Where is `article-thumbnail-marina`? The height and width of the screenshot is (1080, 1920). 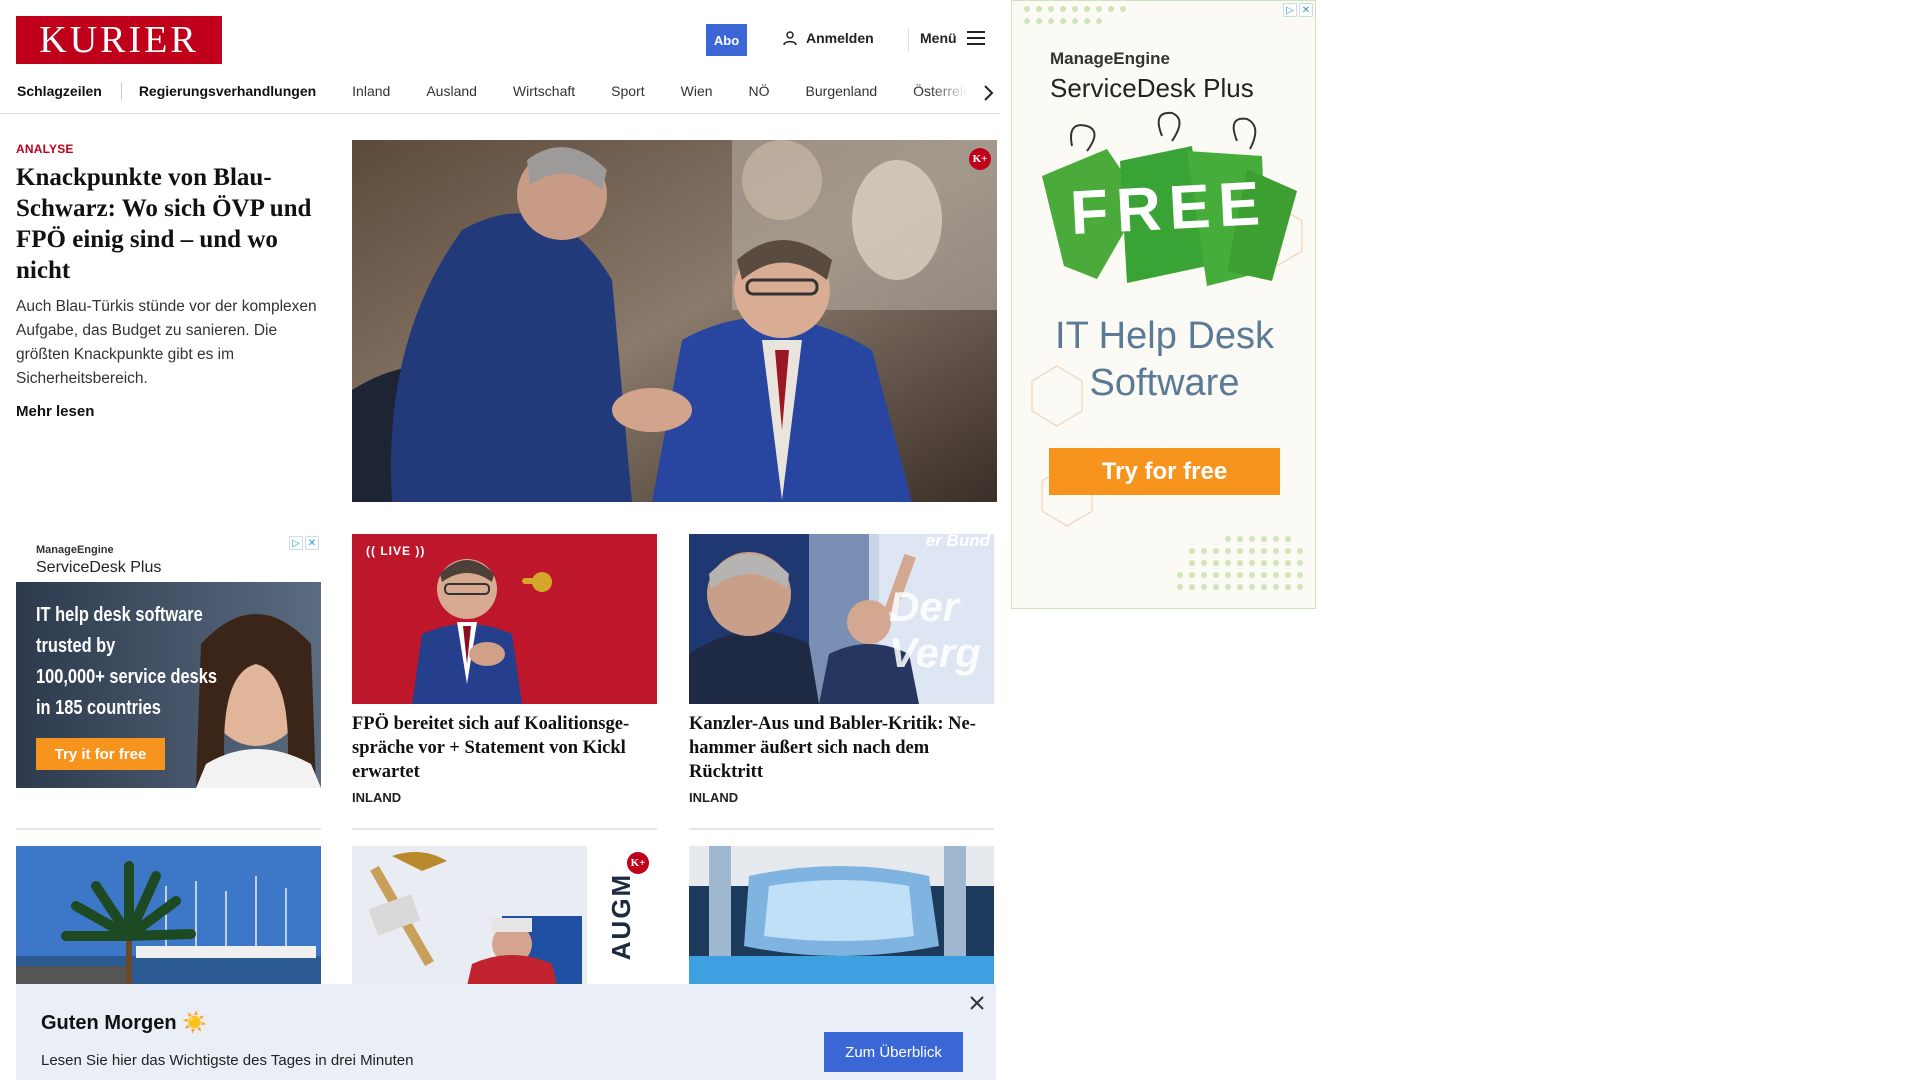
article-thumbnail-marina is located at coordinates (168, 916).